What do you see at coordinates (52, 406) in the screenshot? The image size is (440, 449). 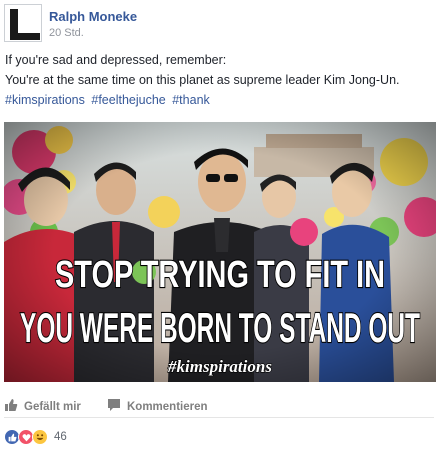 I see `like-label: Gefällt mir` at bounding box center [52, 406].